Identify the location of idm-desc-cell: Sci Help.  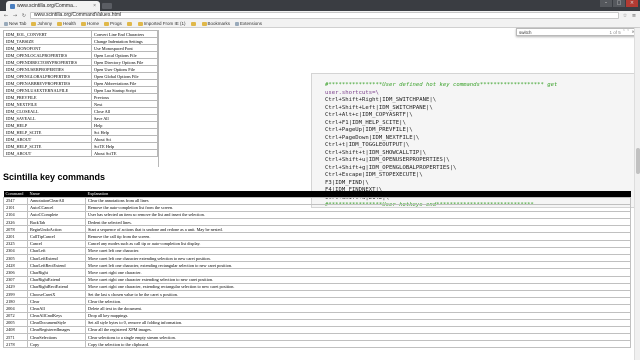
(124, 132).